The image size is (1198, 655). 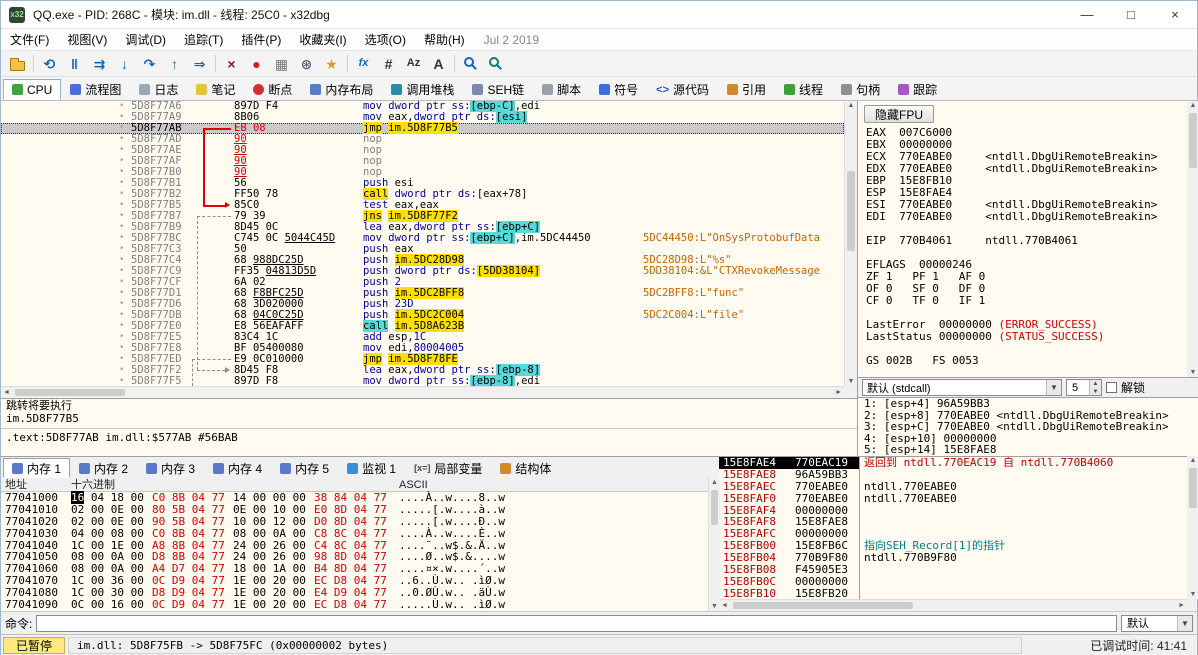 I want to click on scroll-left-icon: ◄, so click(x=724, y=605).